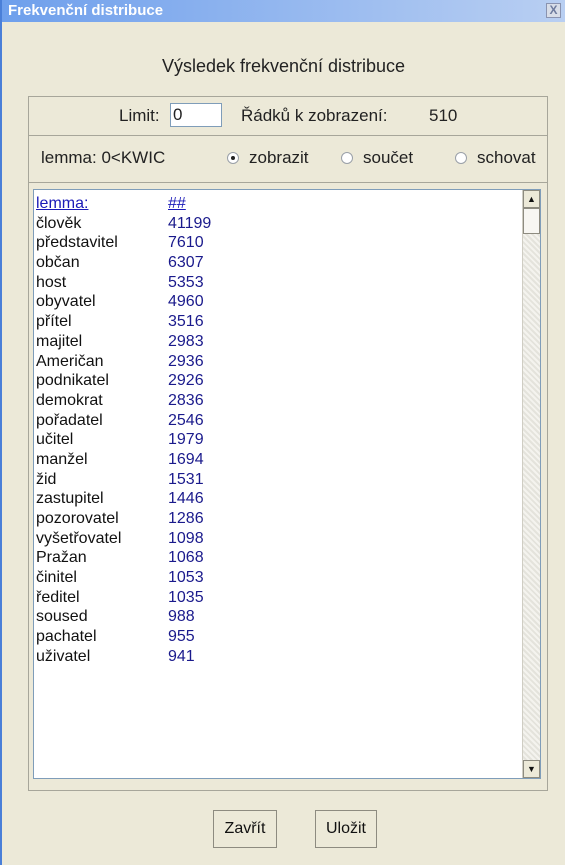 The image size is (570, 865). I want to click on lemma-cell: činitel, so click(56, 578).